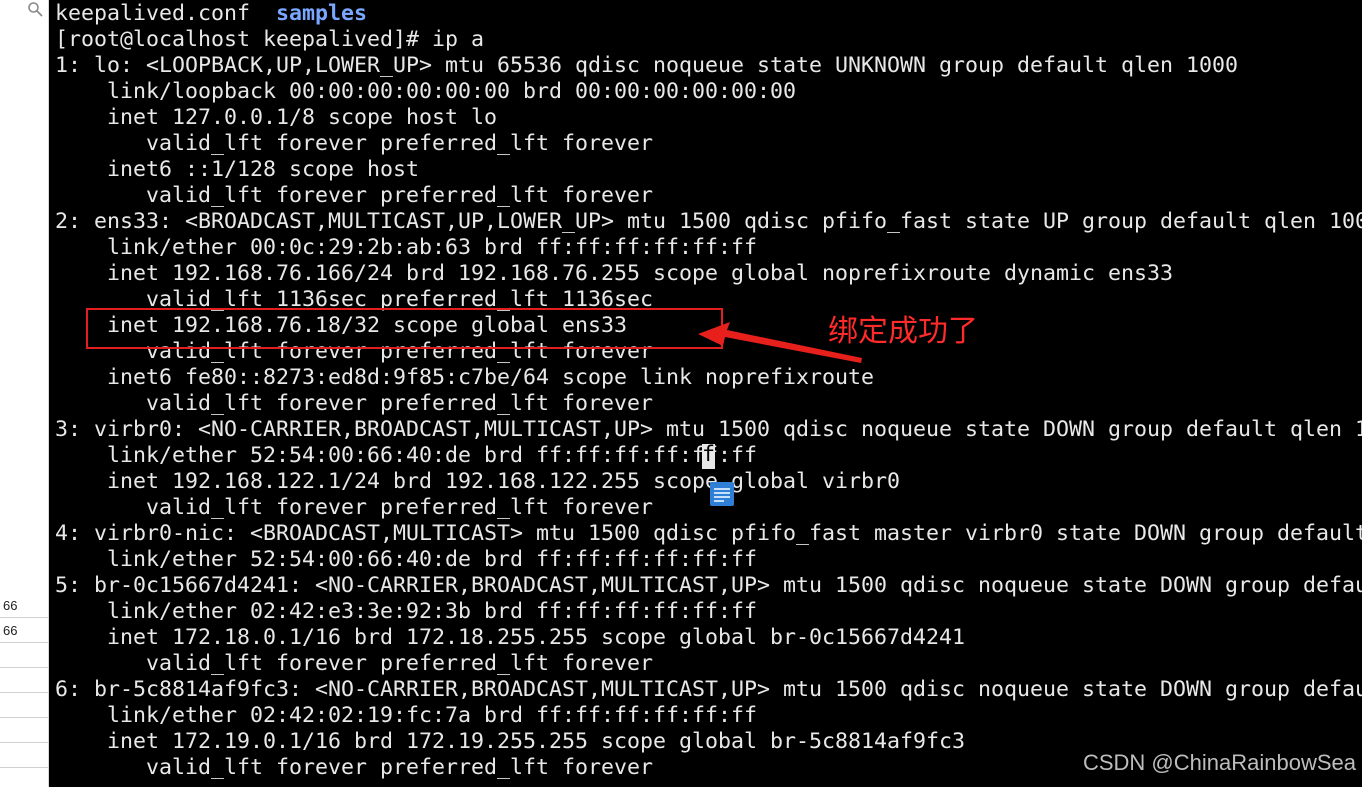 The width and height of the screenshot is (1362, 787). Describe the element at coordinates (270, 39) in the screenshot. I see `terminal-prompt-line: [root@localhost keepalived]# ip a` at that location.